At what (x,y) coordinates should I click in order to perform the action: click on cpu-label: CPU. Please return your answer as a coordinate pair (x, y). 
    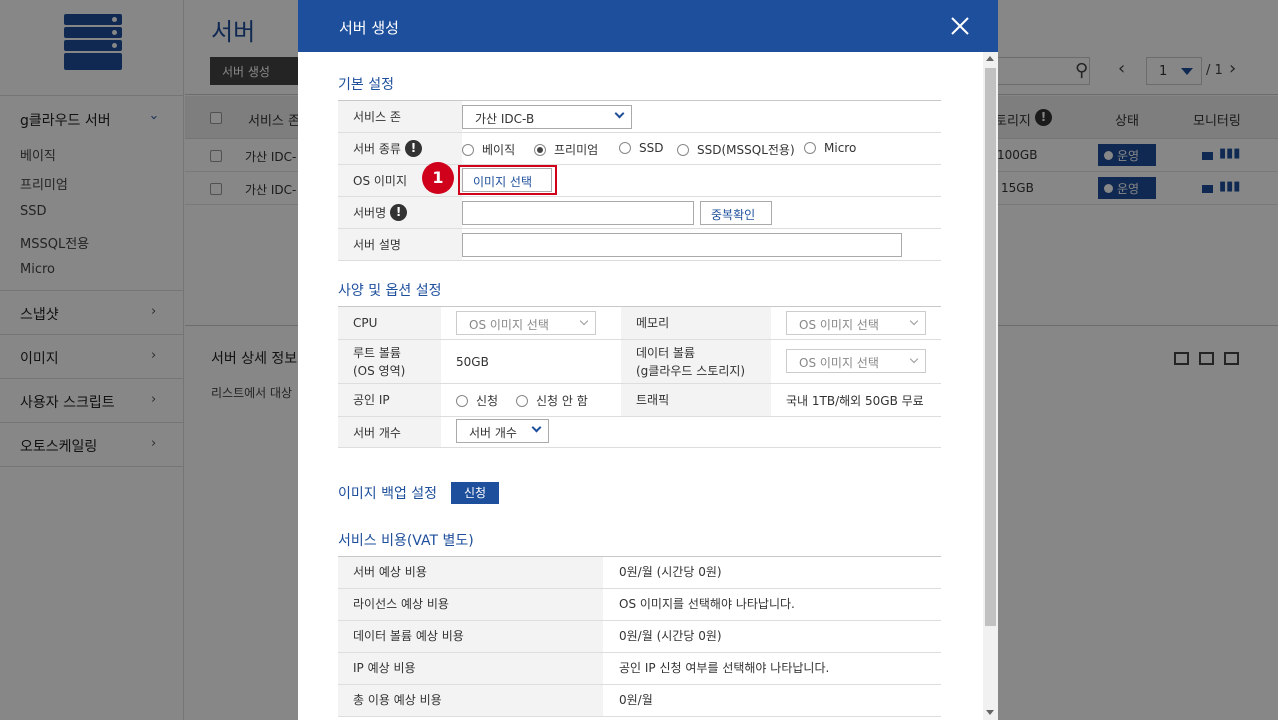
    Looking at the image, I should click on (389, 323).